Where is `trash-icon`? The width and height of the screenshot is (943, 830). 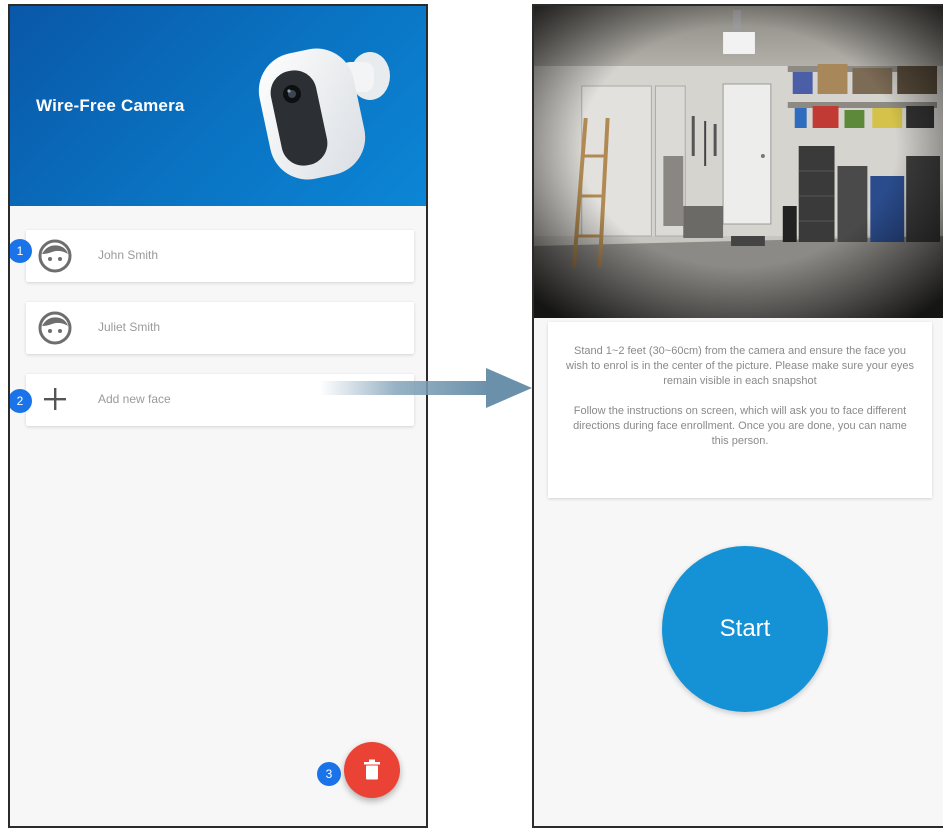 trash-icon is located at coordinates (372, 769).